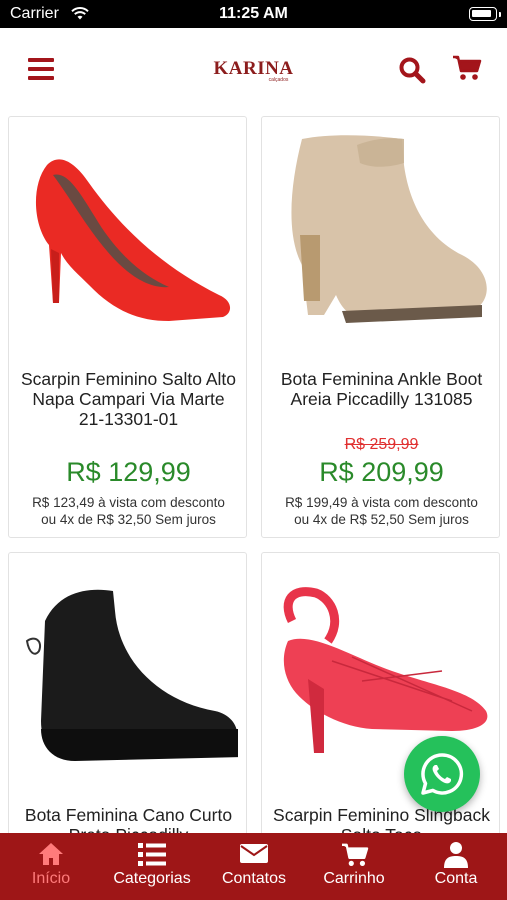 The width and height of the screenshot is (507, 900). I want to click on product-price: R$ 129,99, so click(128, 472).